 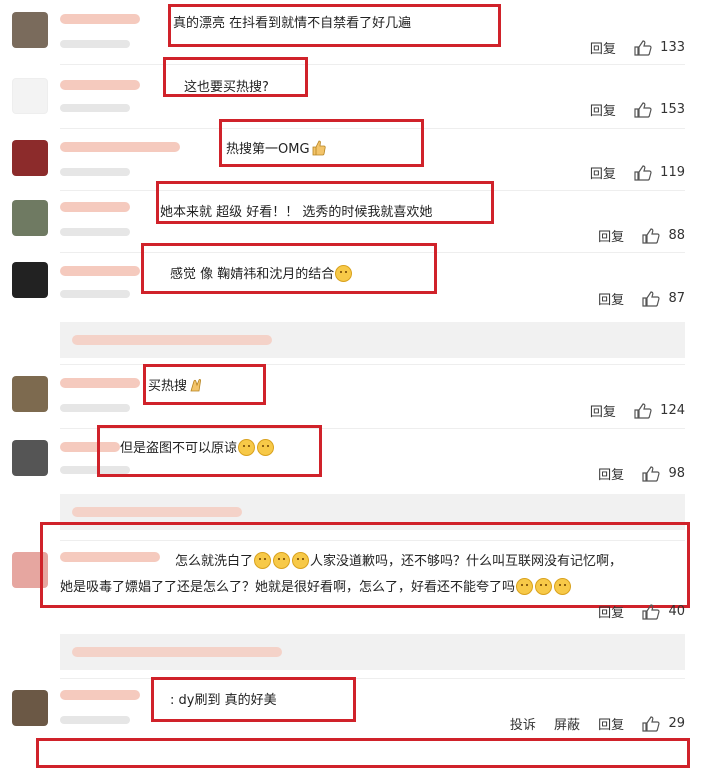 I want to click on comment-actions: 回复 153, so click(x=637, y=109).